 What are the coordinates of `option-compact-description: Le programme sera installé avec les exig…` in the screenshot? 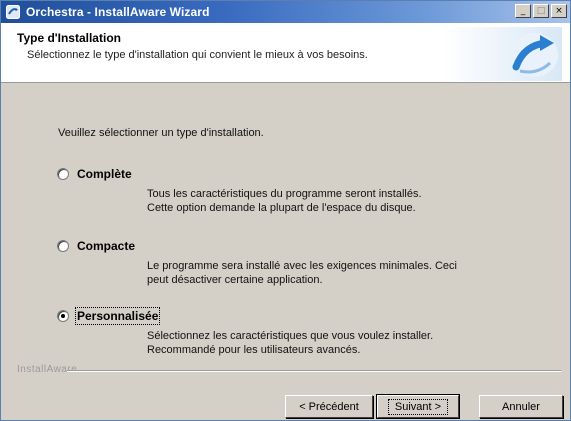 It's located at (327, 273).